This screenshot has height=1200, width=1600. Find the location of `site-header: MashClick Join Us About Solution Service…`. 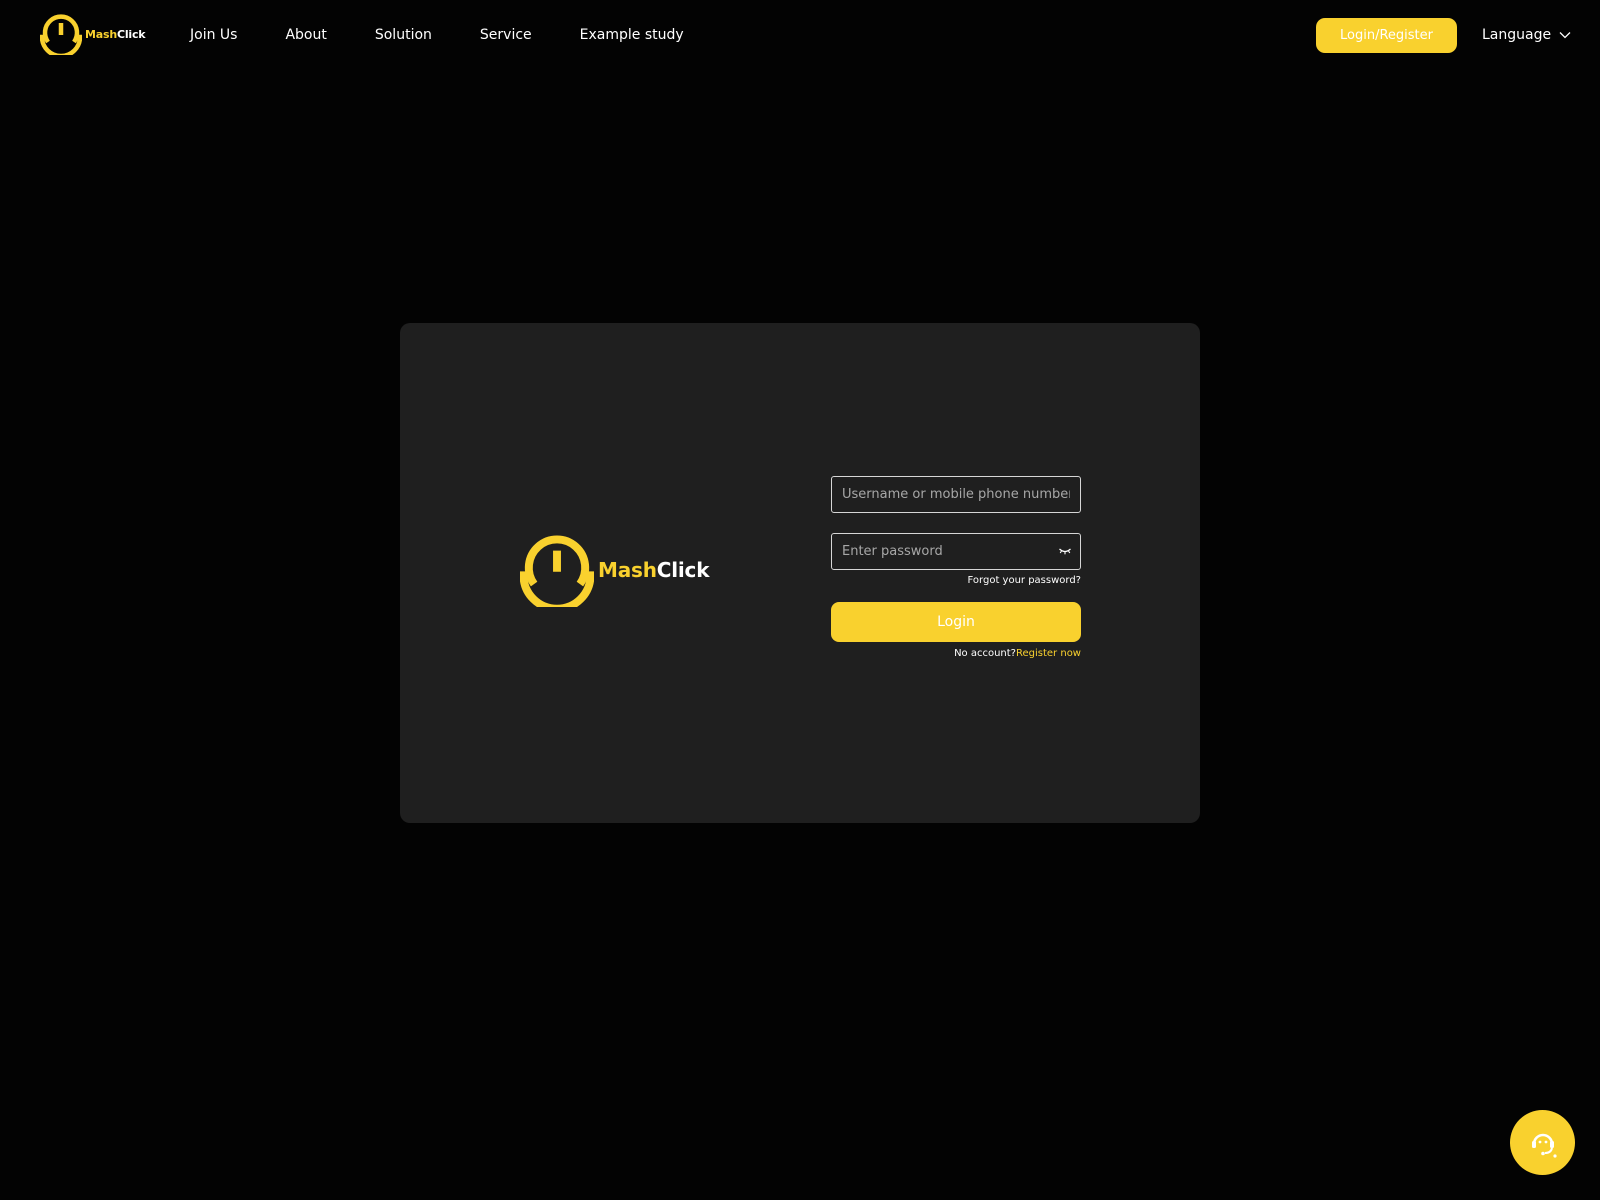

site-header: MashClick Join Us About Solution Service… is located at coordinates (800, 35).